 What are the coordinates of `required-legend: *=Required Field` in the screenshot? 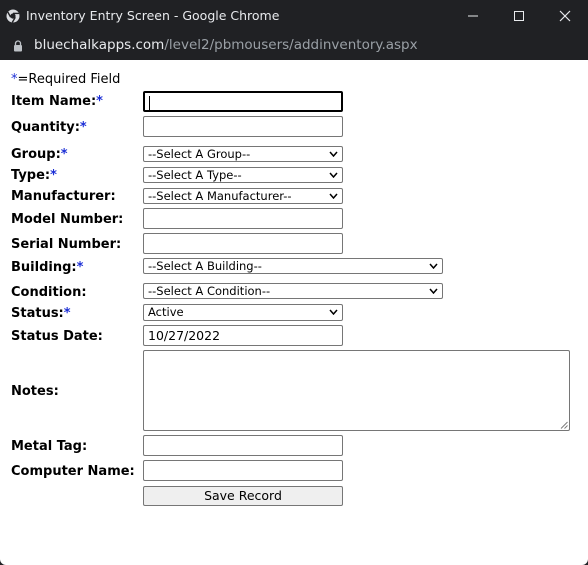 It's located at (65, 79).